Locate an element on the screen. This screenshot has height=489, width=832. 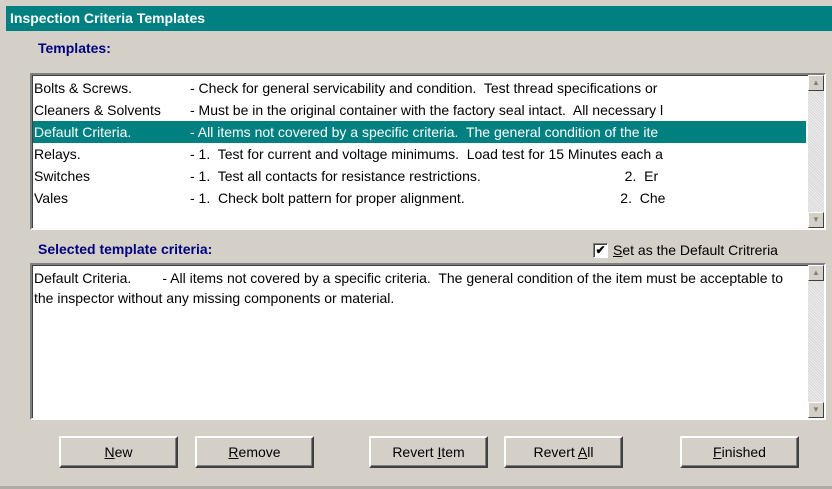
criteria-scrollbar: ▲ ▼ is located at coordinates (816, 341).